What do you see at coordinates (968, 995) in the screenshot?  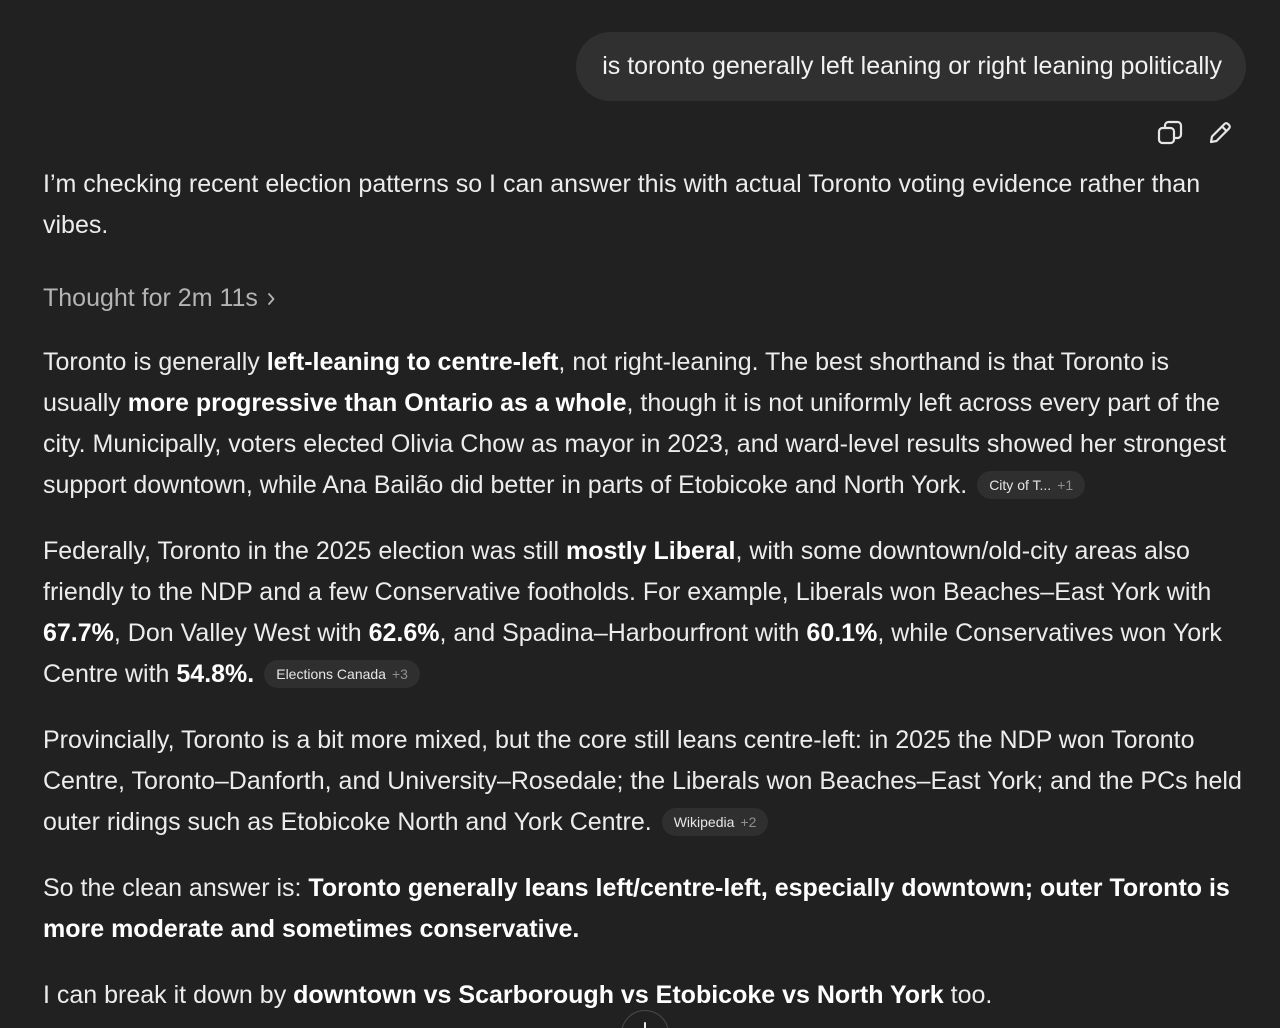 I see `text-span: too.` at bounding box center [968, 995].